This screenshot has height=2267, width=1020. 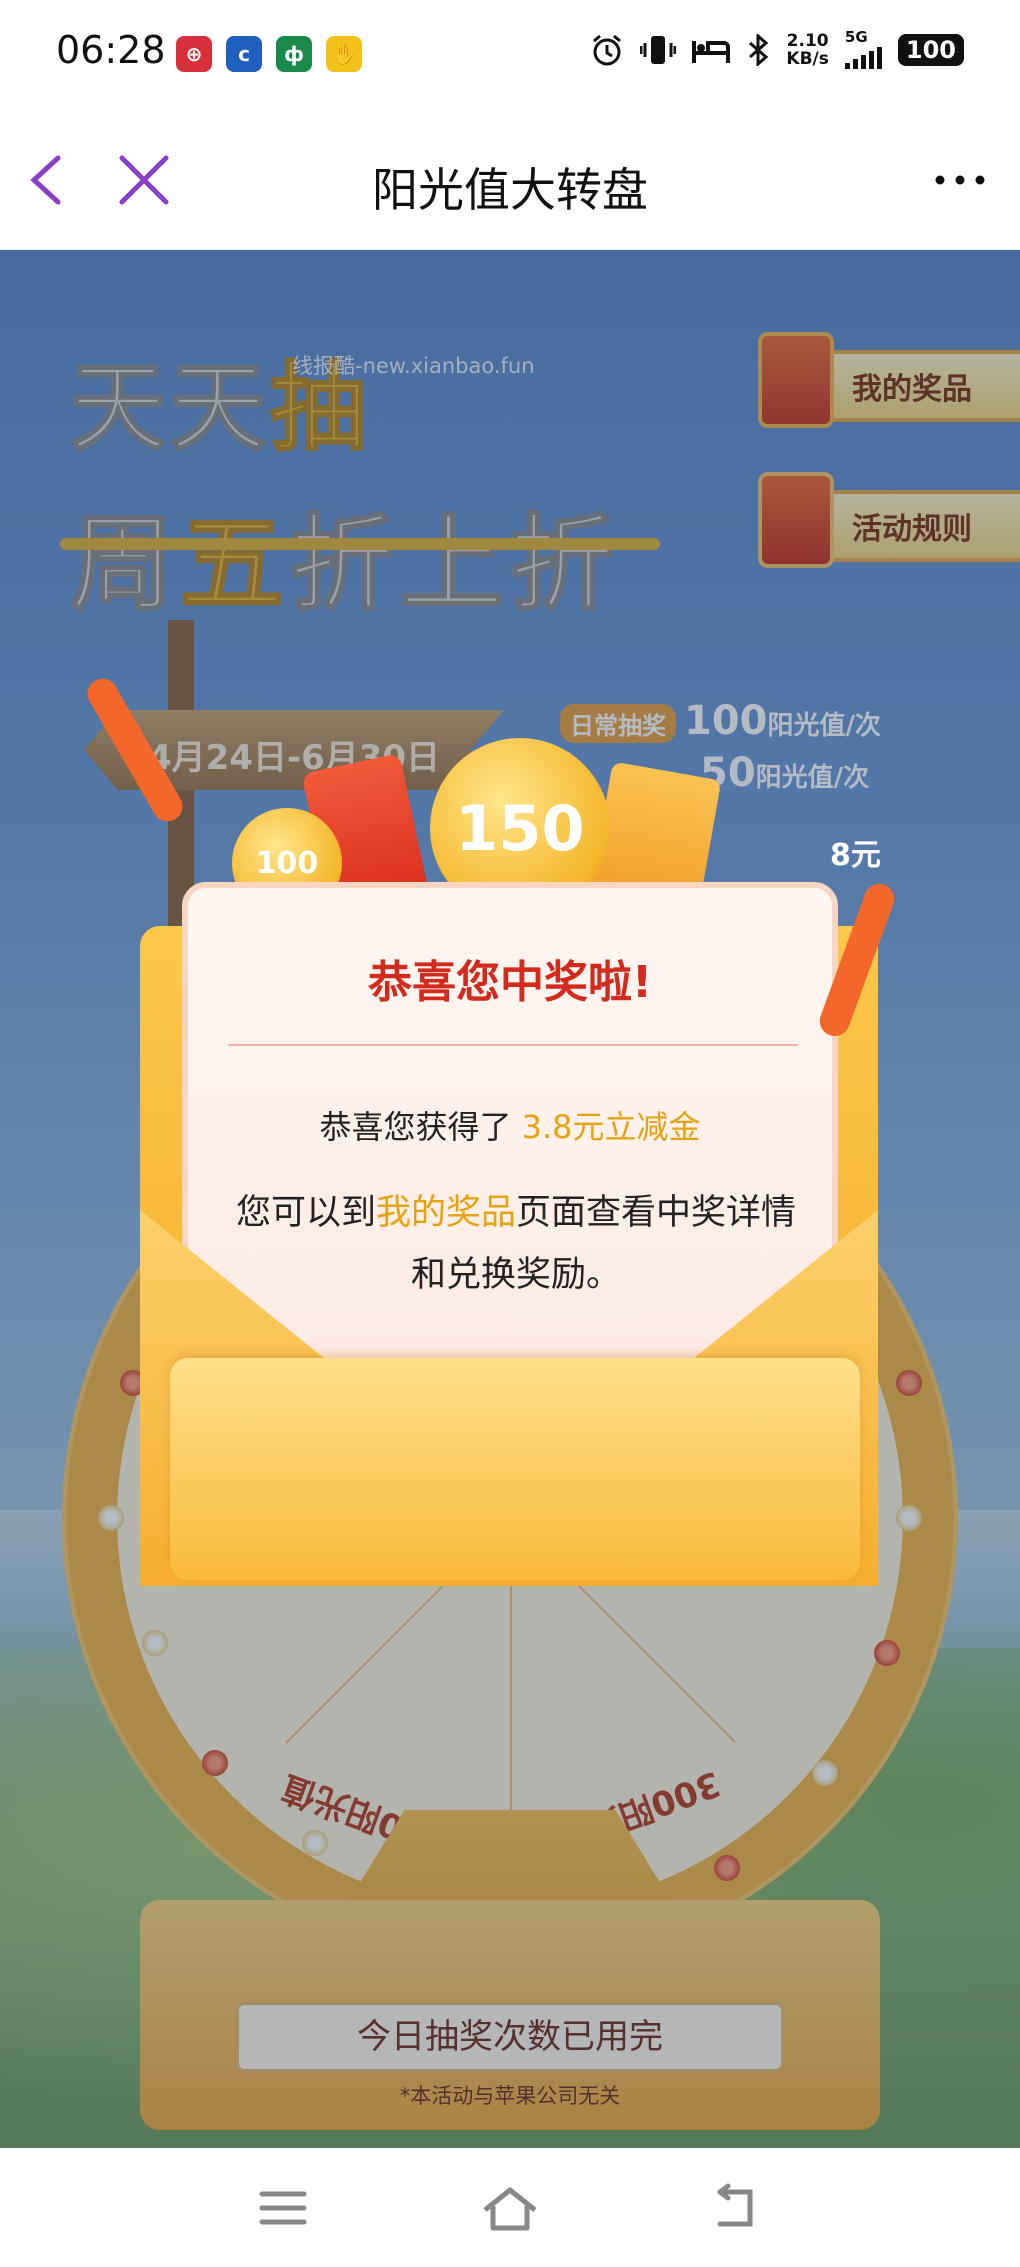 I want to click on prize-name: 3.8元立减金, so click(x=611, y=1127).